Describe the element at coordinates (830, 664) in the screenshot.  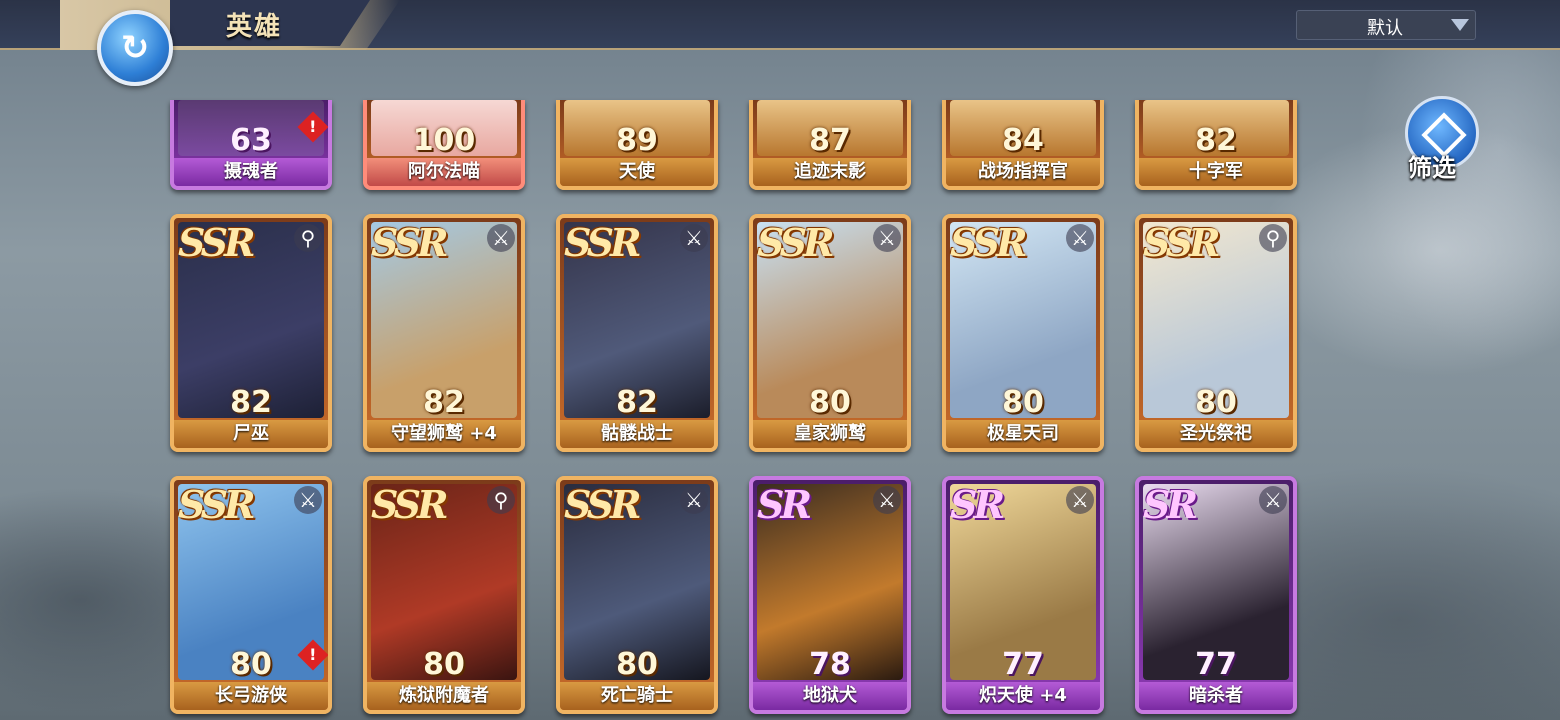
I see `hero-level: 78` at that location.